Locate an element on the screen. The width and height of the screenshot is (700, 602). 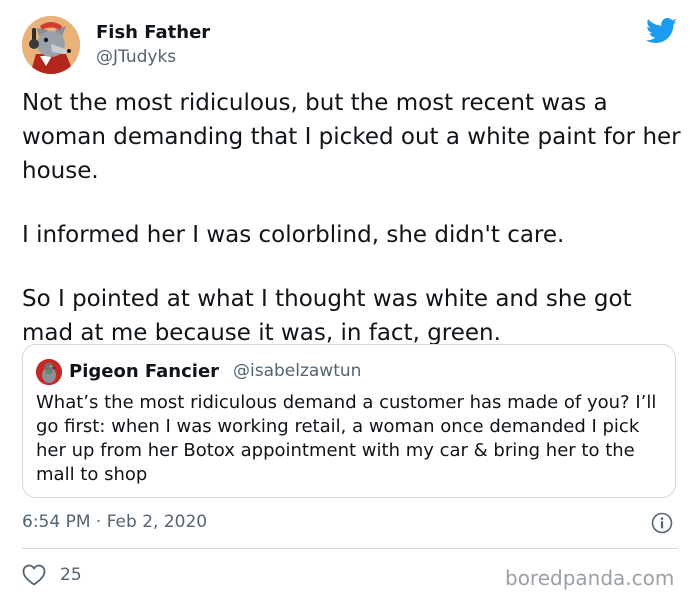
twitter-bird-icon is located at coordinates (662, 31).